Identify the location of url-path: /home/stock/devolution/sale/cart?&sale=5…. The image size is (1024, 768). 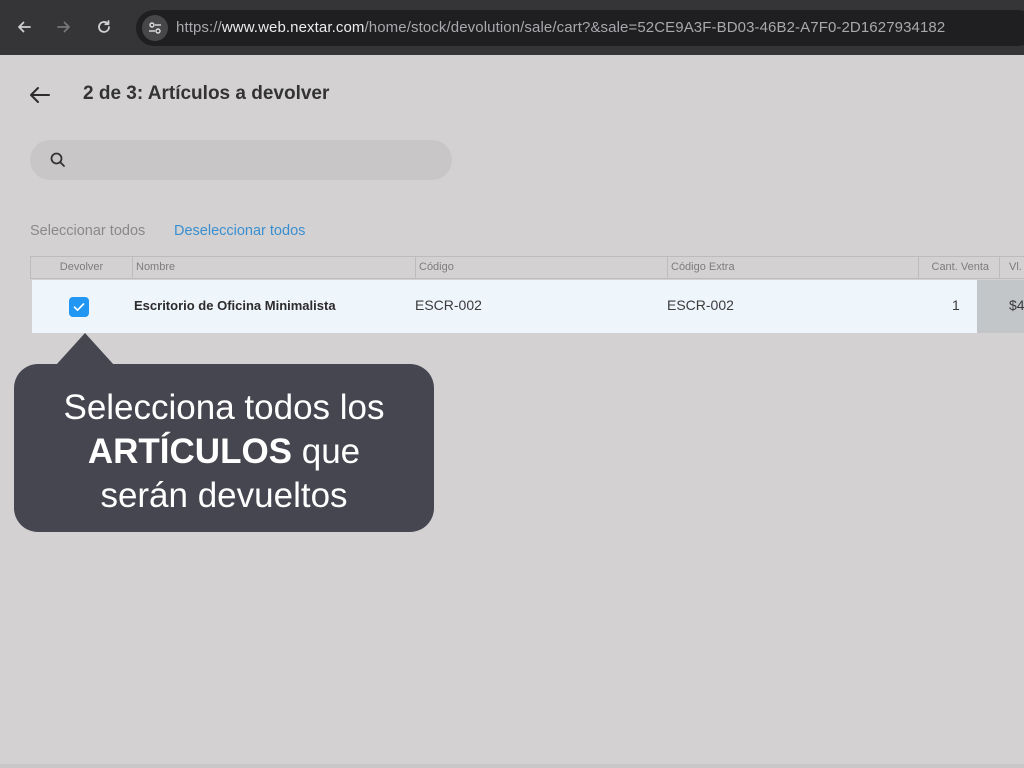
(655, 27).